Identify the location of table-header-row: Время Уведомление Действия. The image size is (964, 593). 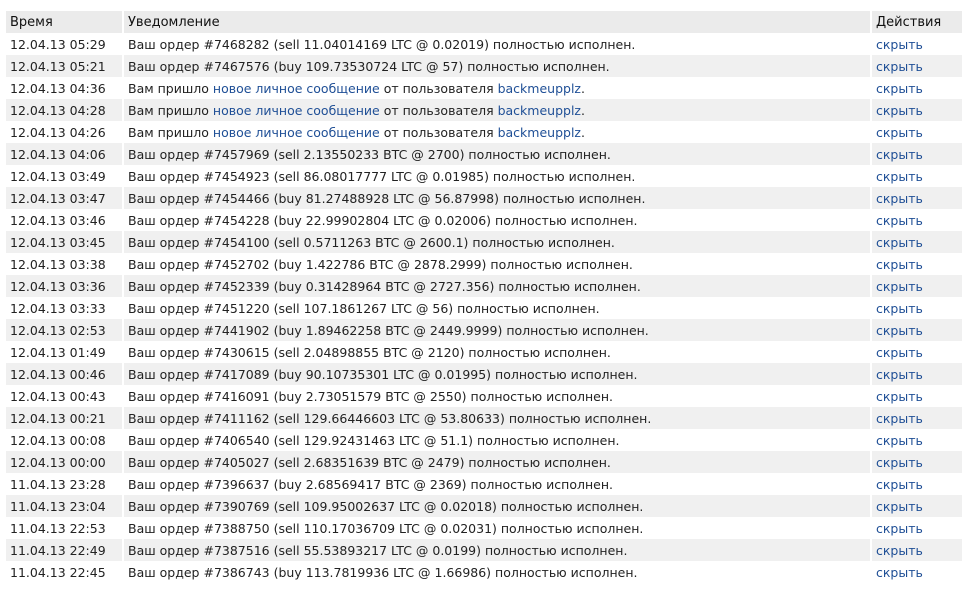
(485, 22).